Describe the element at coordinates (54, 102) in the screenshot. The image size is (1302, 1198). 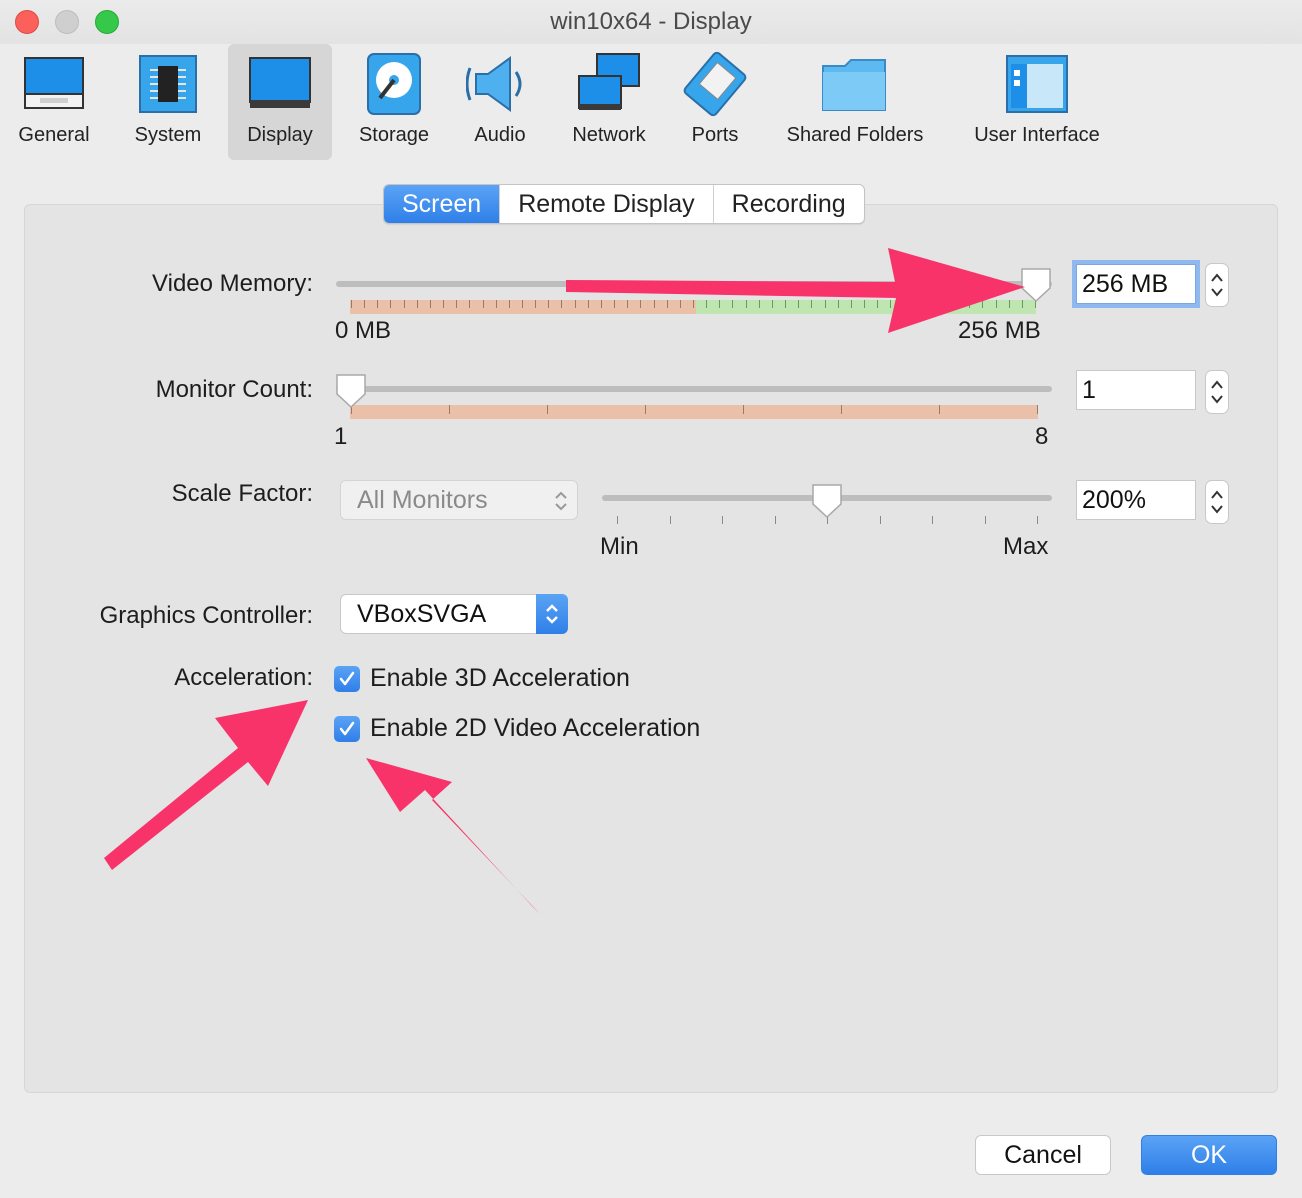
I see `toolbar-item-general: General` at that location.